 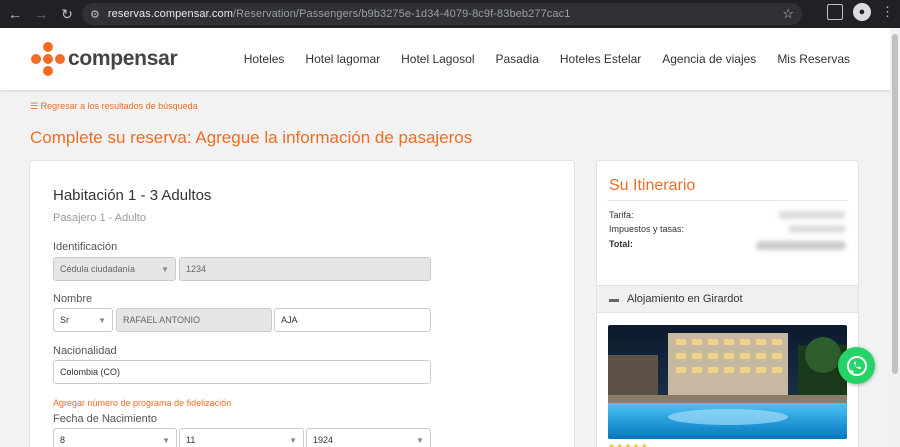 I want to click on whatsapp-glyph, so click(x=856, y=365).